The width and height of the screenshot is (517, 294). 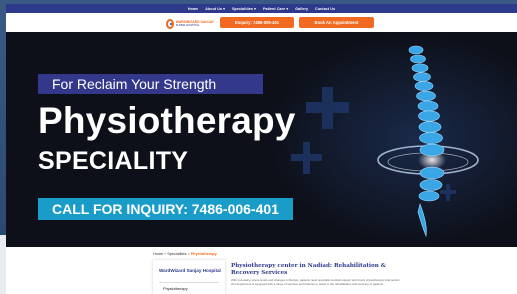 I want to click on sidebar-title: WardWizard Sanjay Hospital, so click(x=190, y=270).